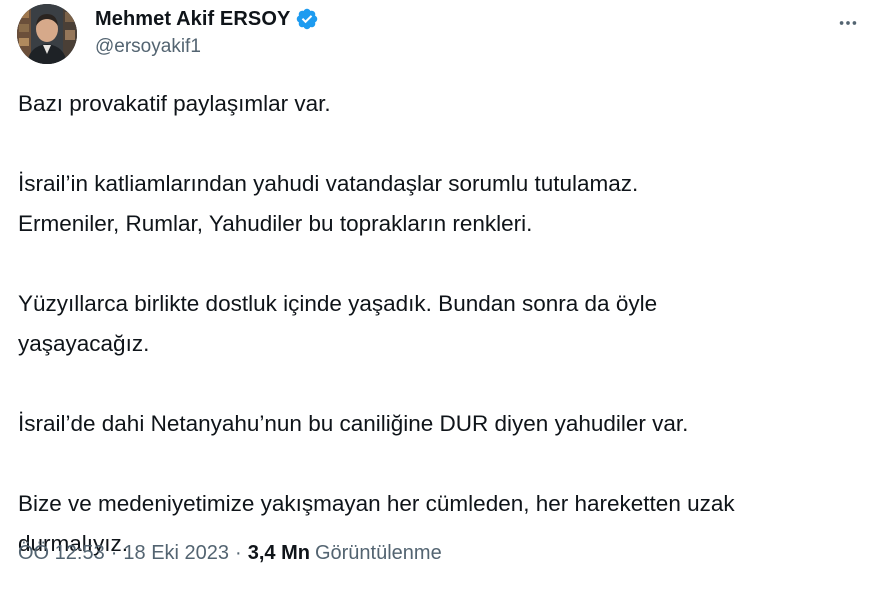  I want to click on author-block: Mehmet Akif ERSOY @ersoyakif1, so click(207, 32).